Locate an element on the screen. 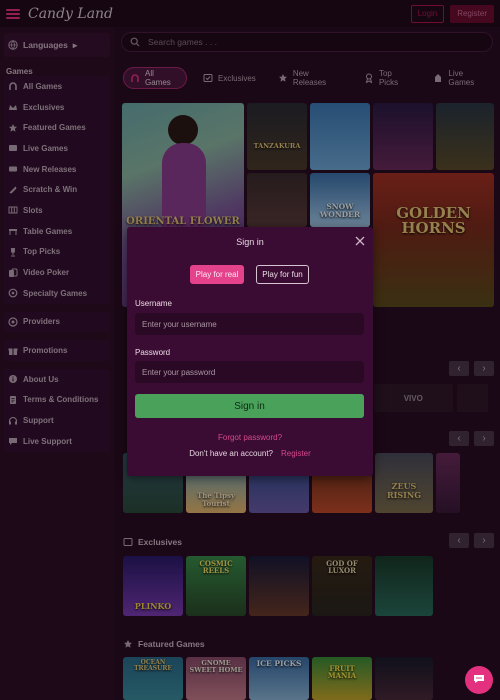  no-account-row: Don't have an account? Register is located at coordinates (250, 453).